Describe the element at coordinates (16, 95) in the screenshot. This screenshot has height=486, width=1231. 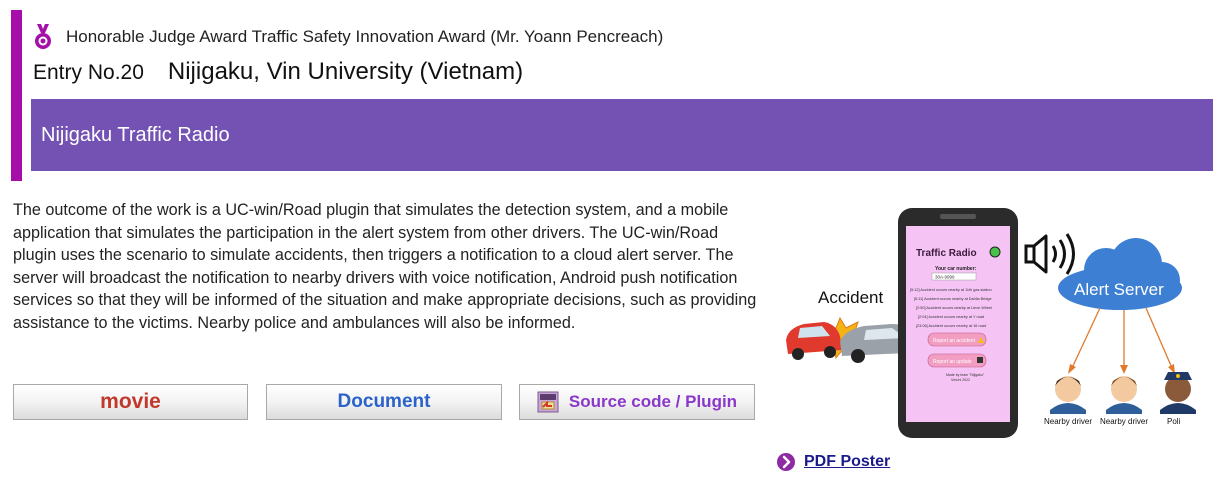
I see `accent-bar` at that location.